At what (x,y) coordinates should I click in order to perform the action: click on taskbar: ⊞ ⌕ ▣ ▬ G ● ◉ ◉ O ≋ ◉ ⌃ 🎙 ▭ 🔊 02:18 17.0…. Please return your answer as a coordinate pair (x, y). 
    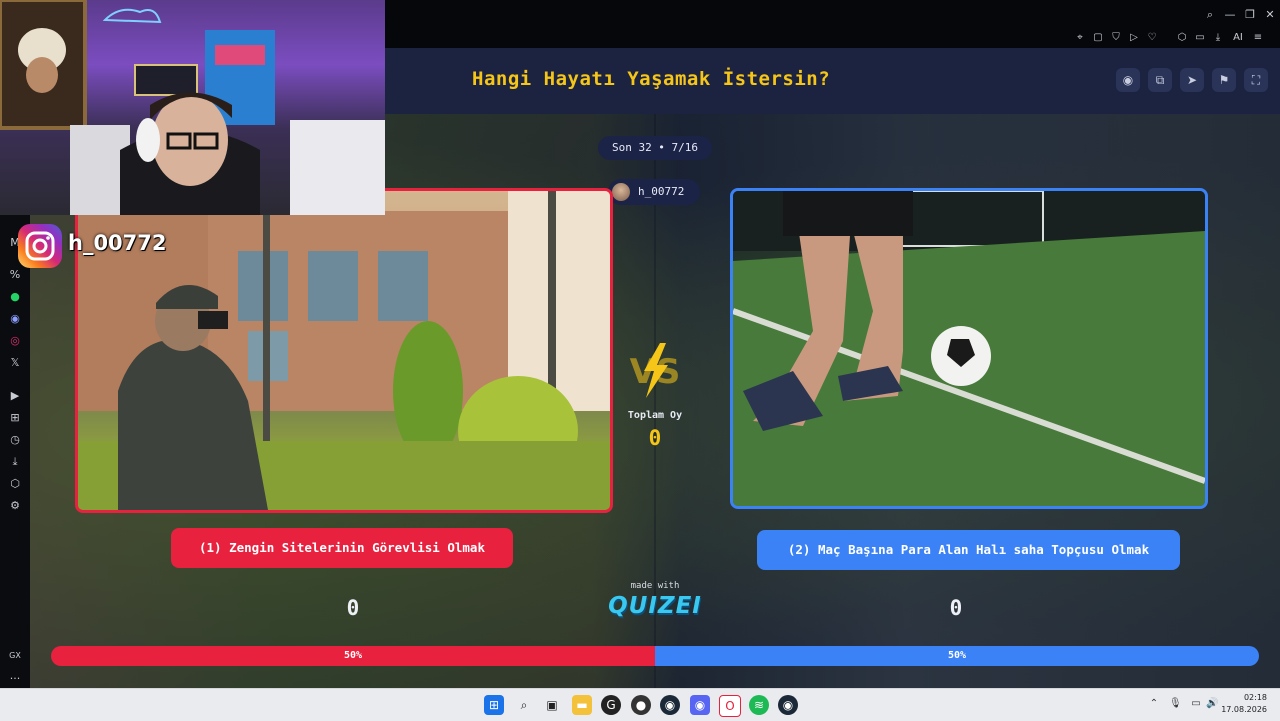
    Looking at the image, I should click on (640, 704).